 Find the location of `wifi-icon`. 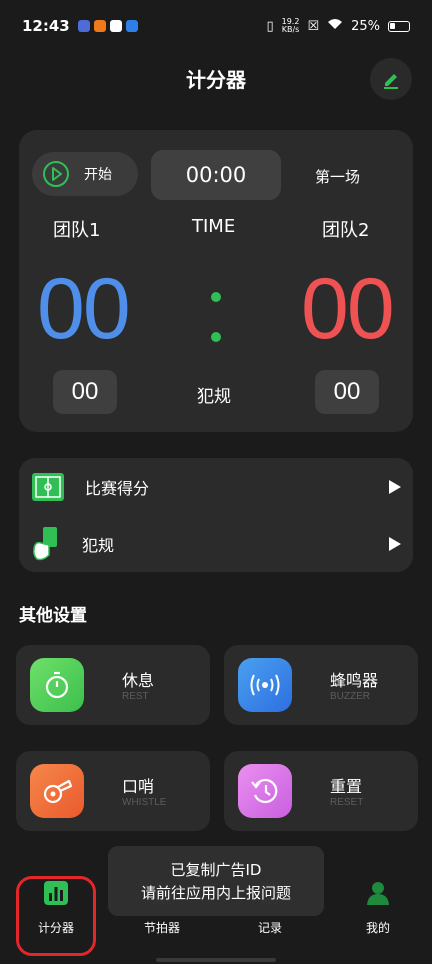

wifi-icon is located at coordinates (335, 26).